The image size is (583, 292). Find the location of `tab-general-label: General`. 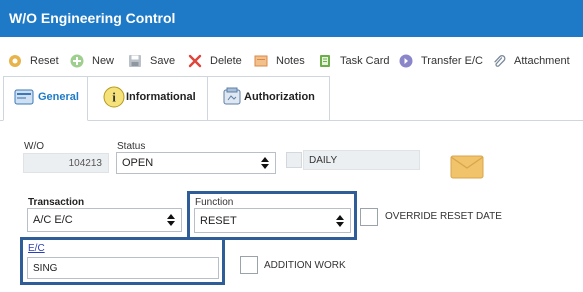

tab-general-label: General is located at coordinates (58, 97).